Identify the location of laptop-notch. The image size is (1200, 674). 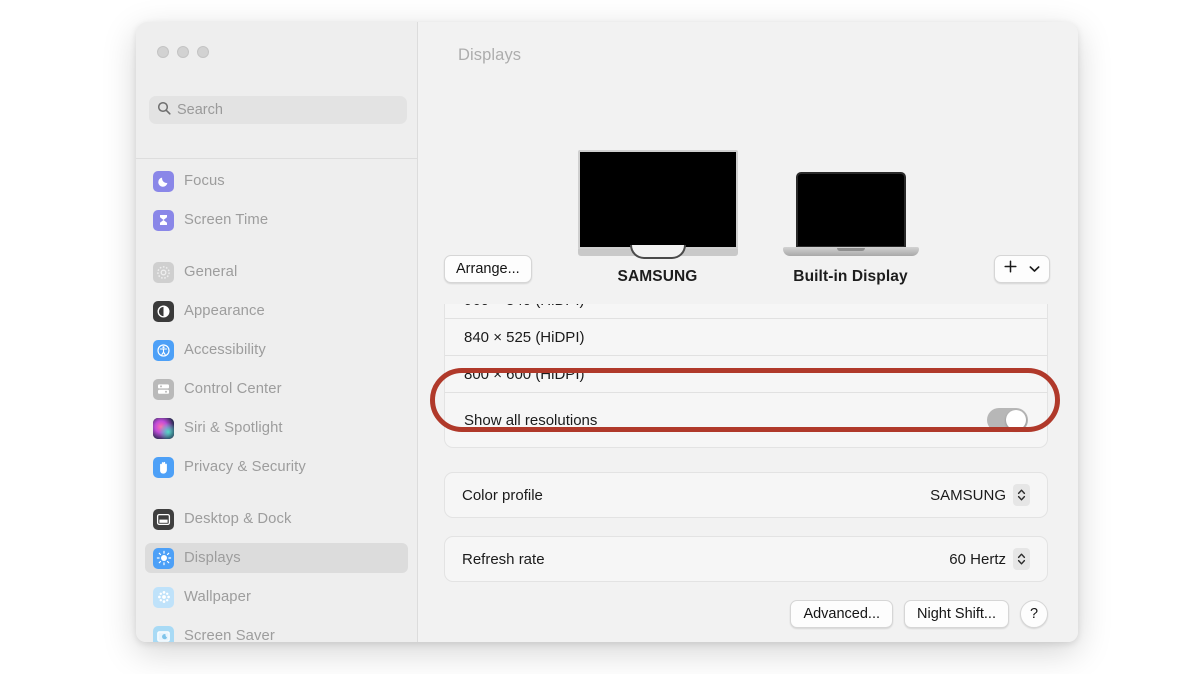
(850, 249).